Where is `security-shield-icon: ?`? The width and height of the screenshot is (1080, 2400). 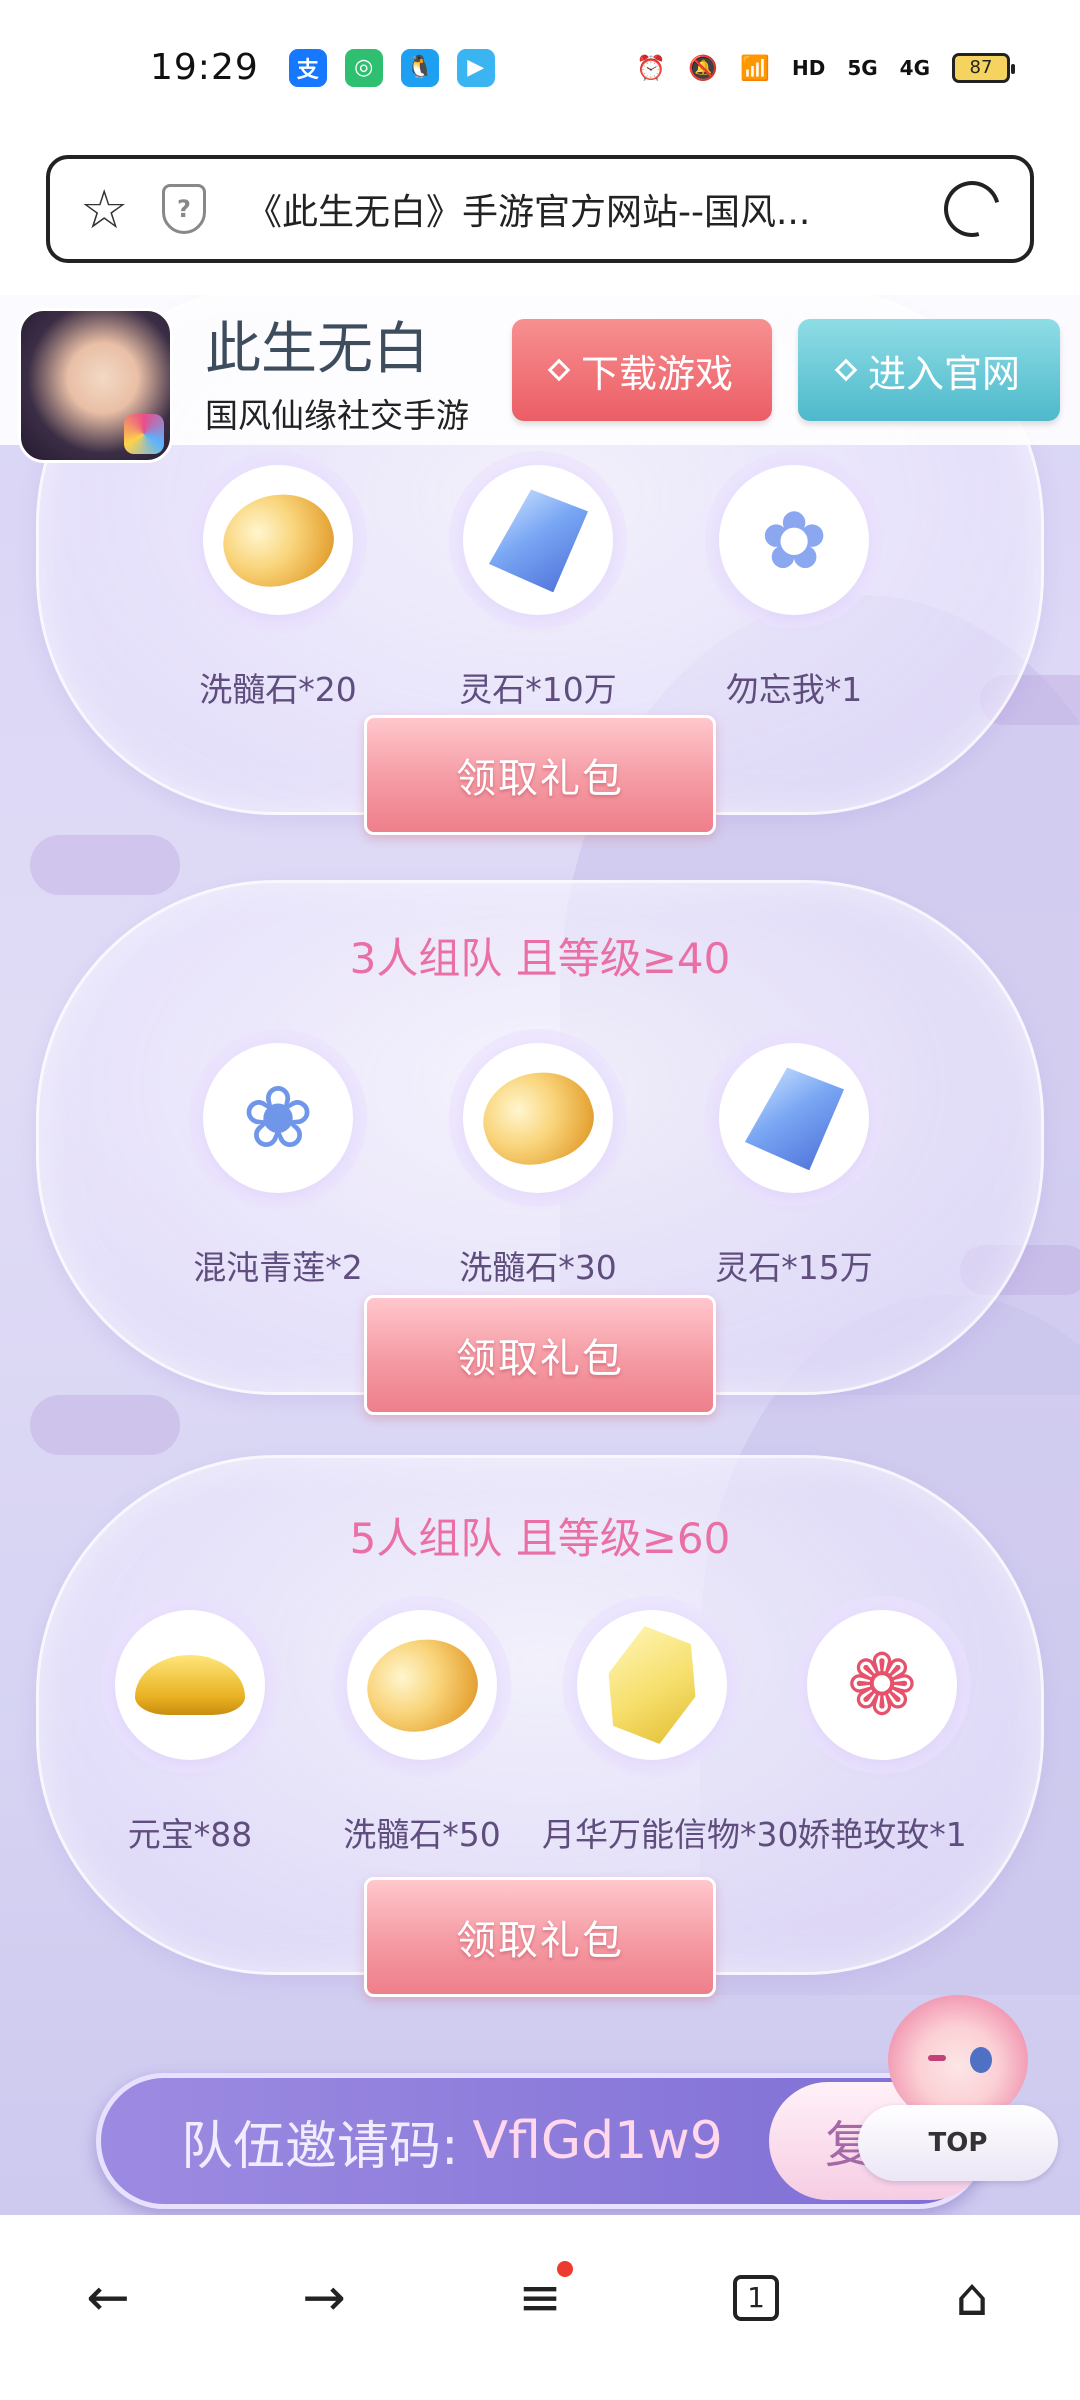
security-shield-icon: ? is located at coordinates (184, 209).